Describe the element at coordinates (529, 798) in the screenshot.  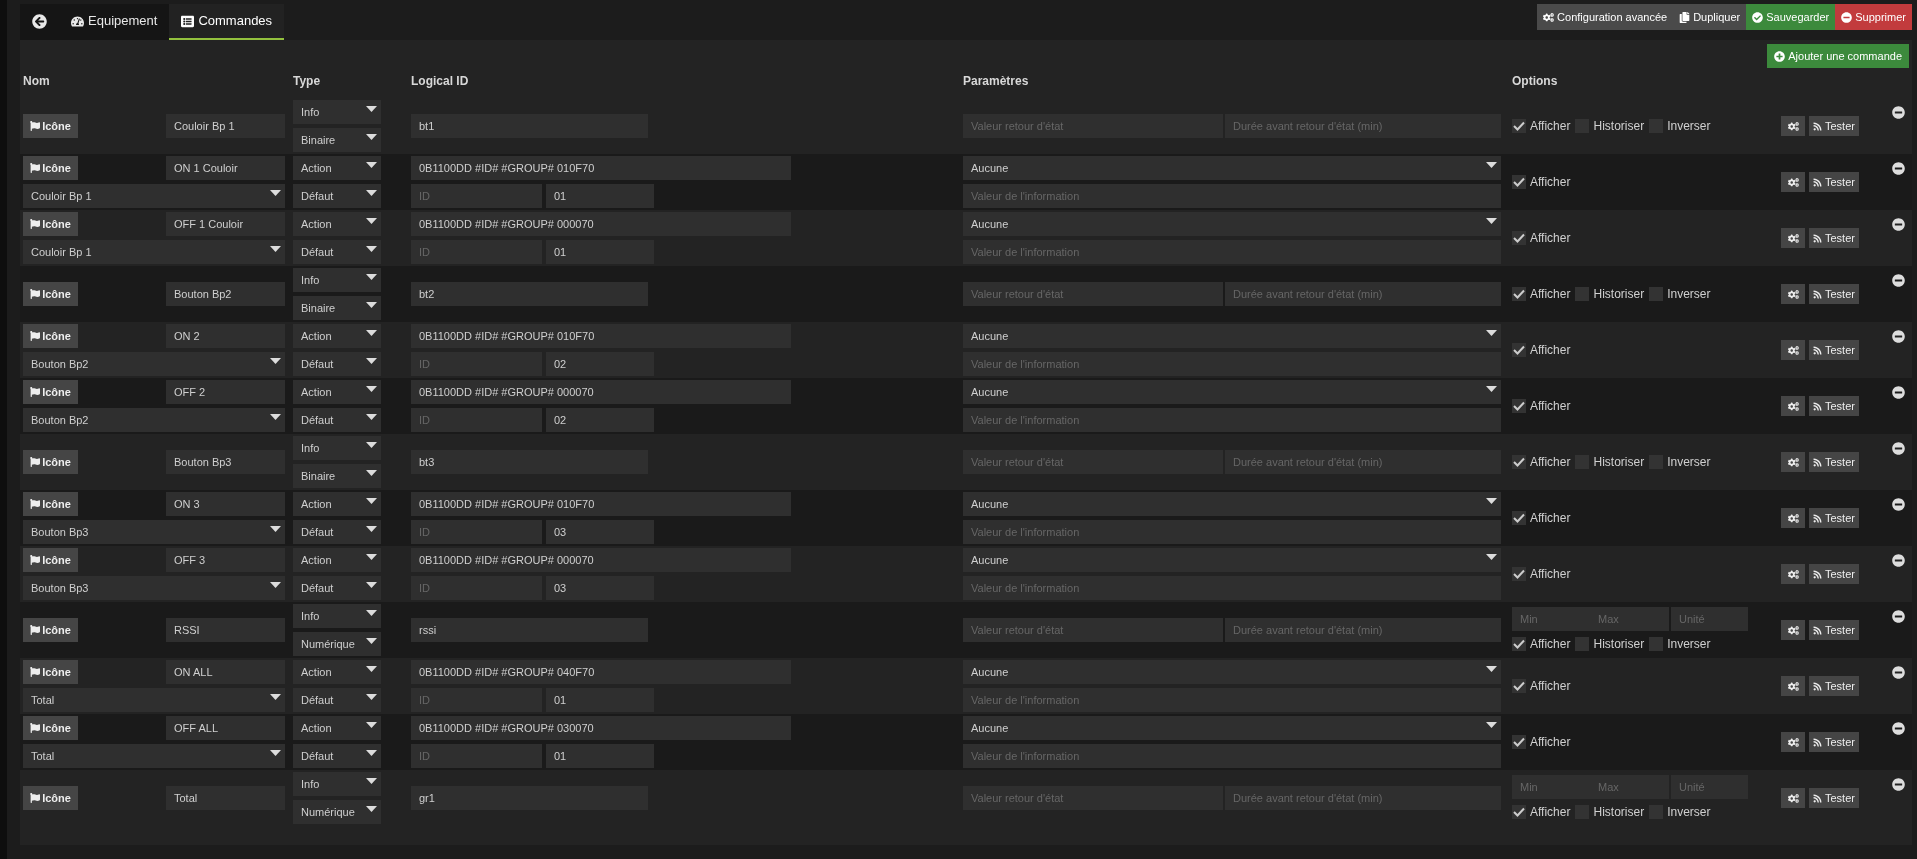
I see `text-field: gr1` at that location.